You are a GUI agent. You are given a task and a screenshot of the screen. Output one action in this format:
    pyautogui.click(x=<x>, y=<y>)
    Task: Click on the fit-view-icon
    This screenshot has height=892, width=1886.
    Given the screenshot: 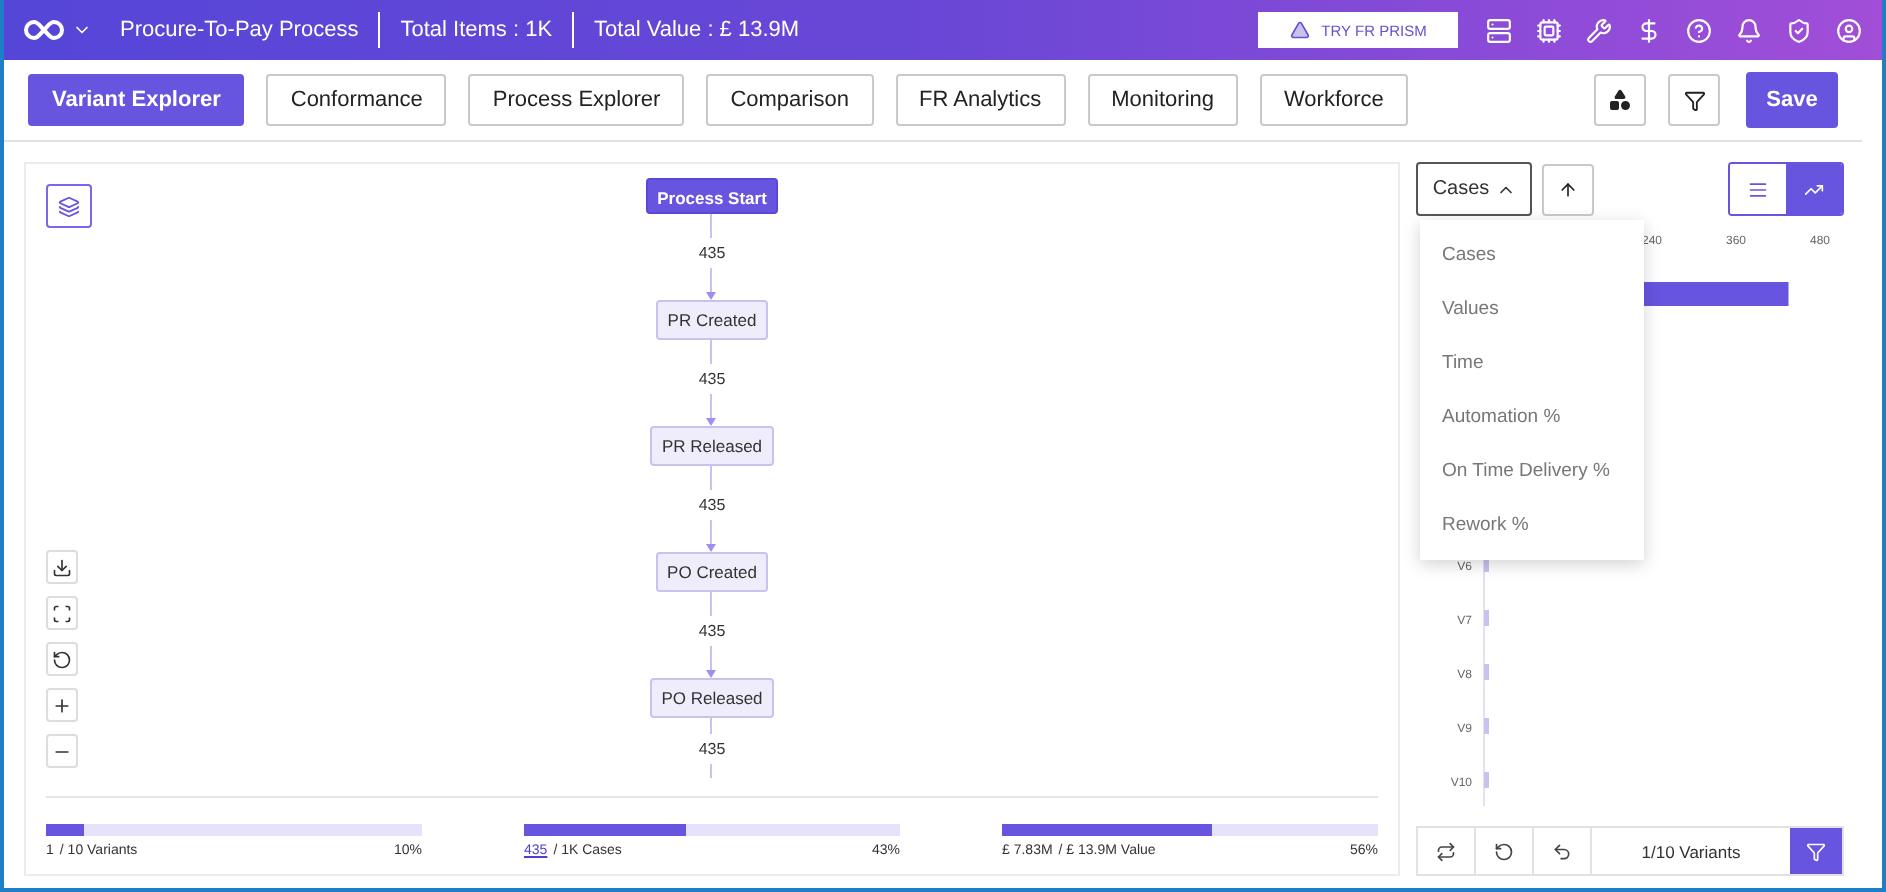 What is the action you would take?
    pyautogui.click(x=62, y=613)
    